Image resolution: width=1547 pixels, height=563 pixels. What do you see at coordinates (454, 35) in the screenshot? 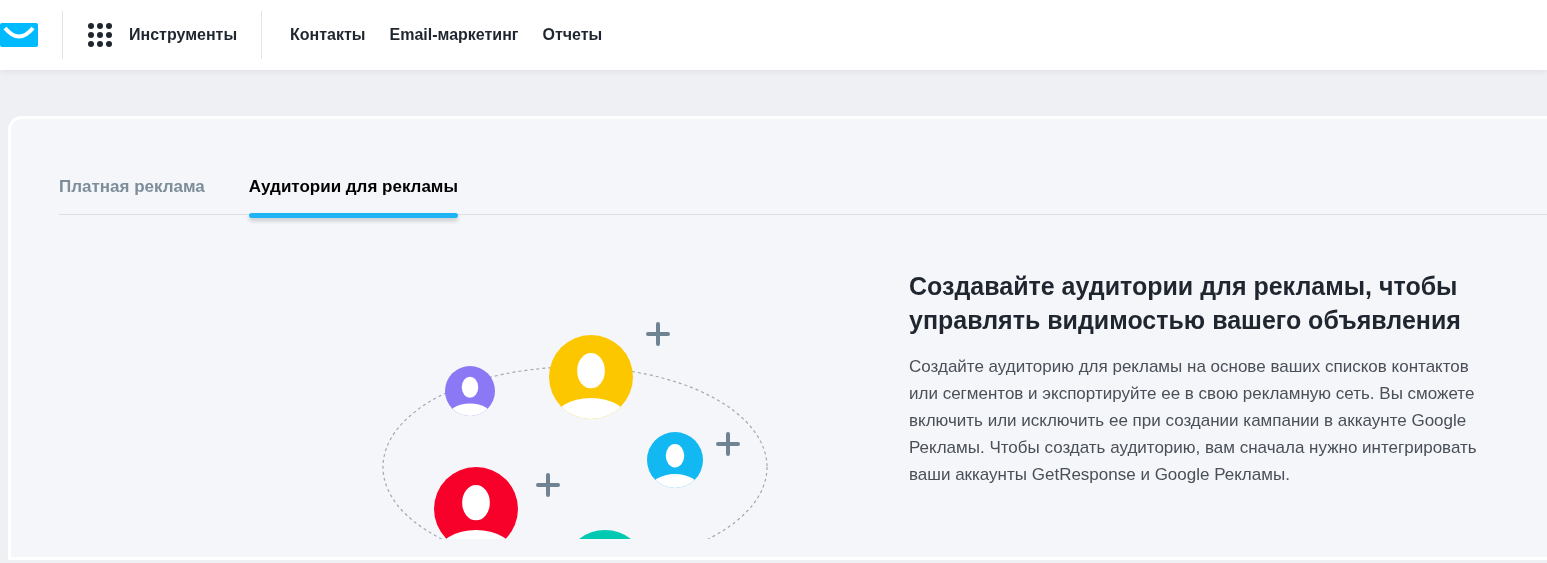
I see `nav-link: Email-маркетинг` at bounding box center [454, 35].